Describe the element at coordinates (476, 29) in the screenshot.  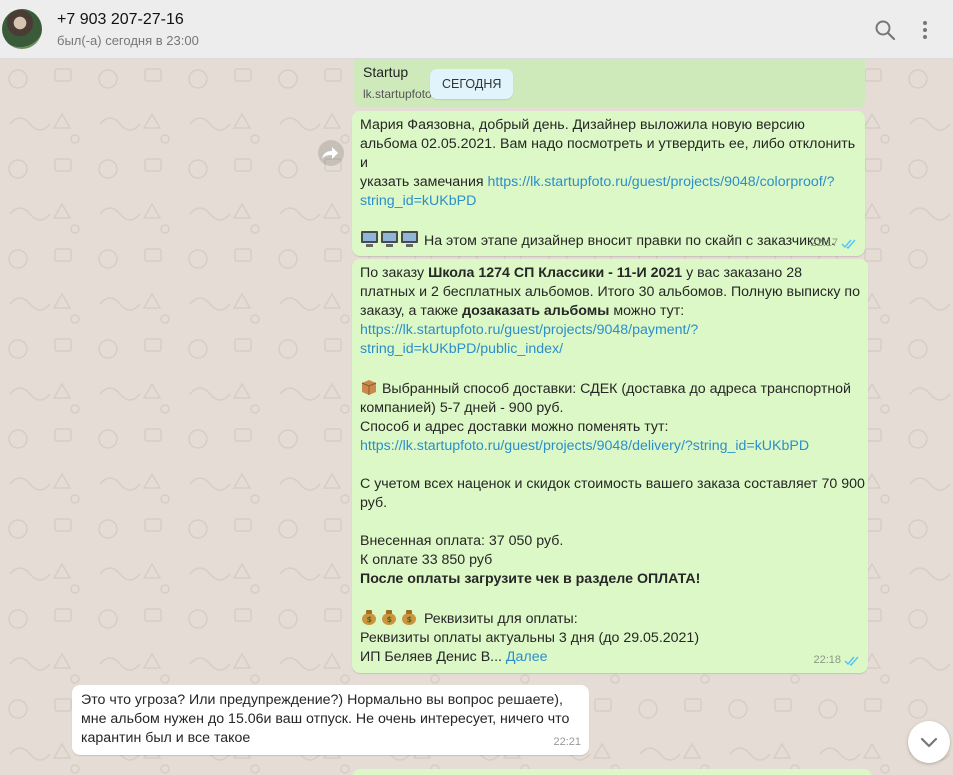
I see `chat-header: +7 903 207-27-16 был(-а) сегодня в 23:00` at that location.